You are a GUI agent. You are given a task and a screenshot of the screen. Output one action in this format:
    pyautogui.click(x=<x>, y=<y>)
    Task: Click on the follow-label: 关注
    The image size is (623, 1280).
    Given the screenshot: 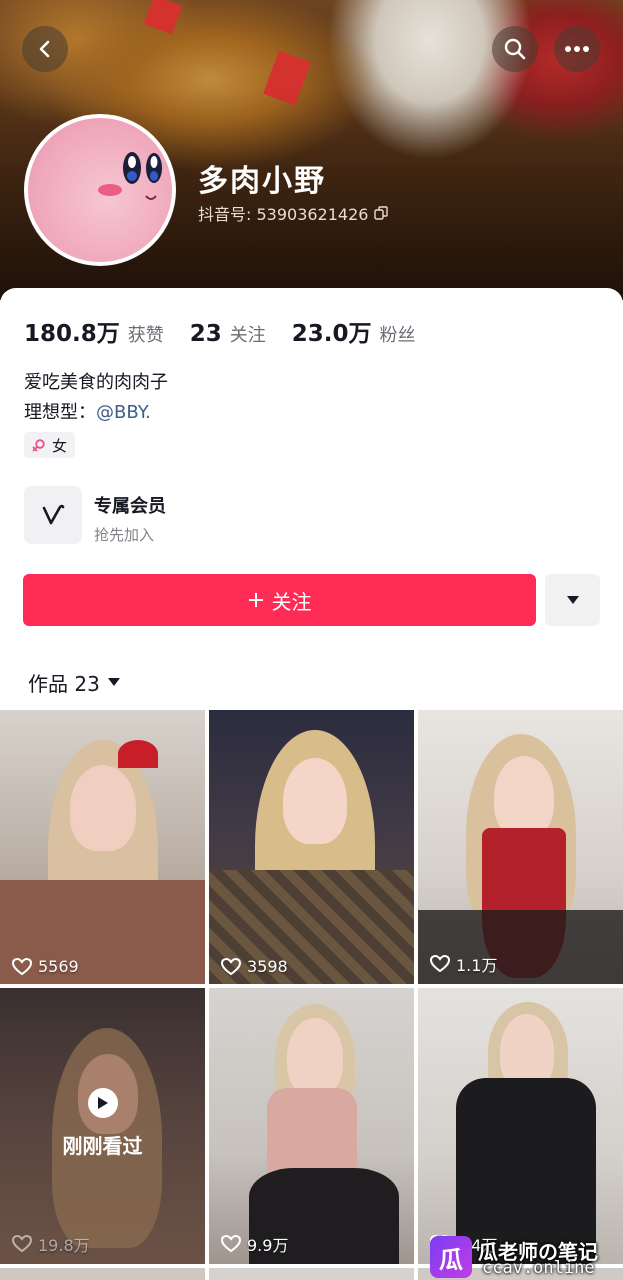 What is the action you would take?
    pyautogui.click(x=291, y=601)
    